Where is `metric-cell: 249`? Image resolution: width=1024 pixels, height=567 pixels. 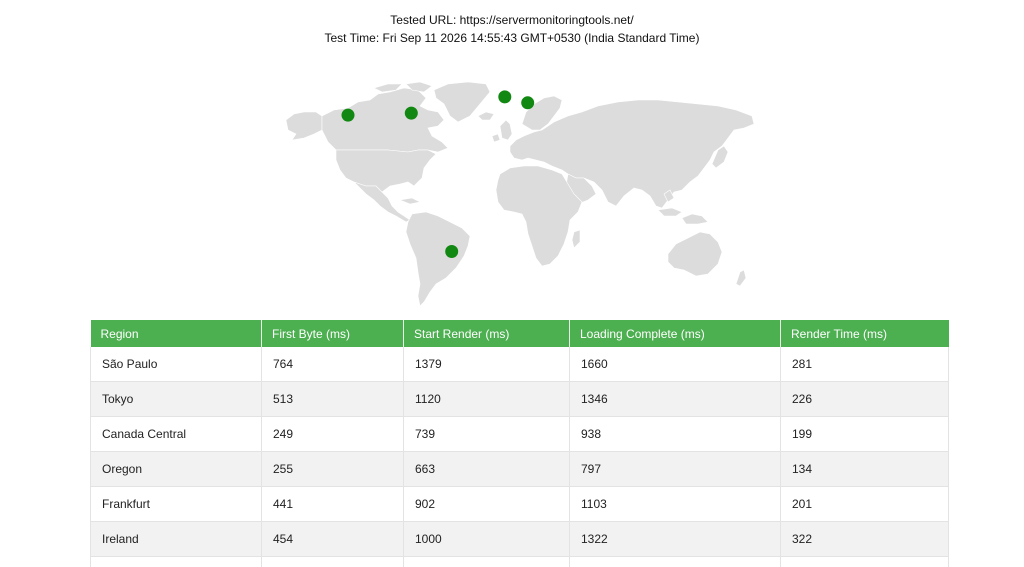
metric-cell: 249 is located at coordinates (332, 434).